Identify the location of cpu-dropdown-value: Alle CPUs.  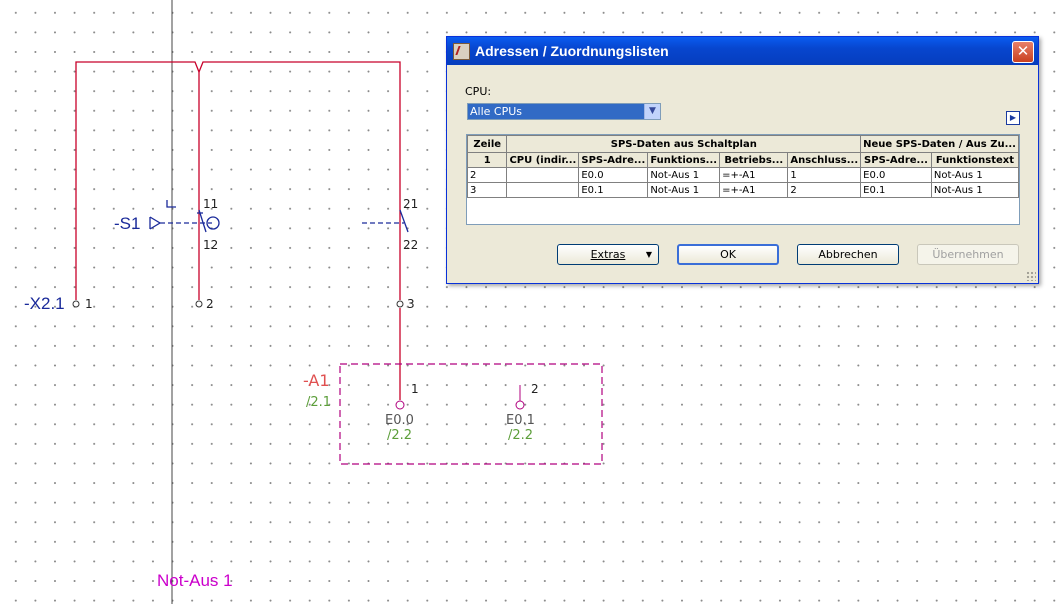
(496, 111).